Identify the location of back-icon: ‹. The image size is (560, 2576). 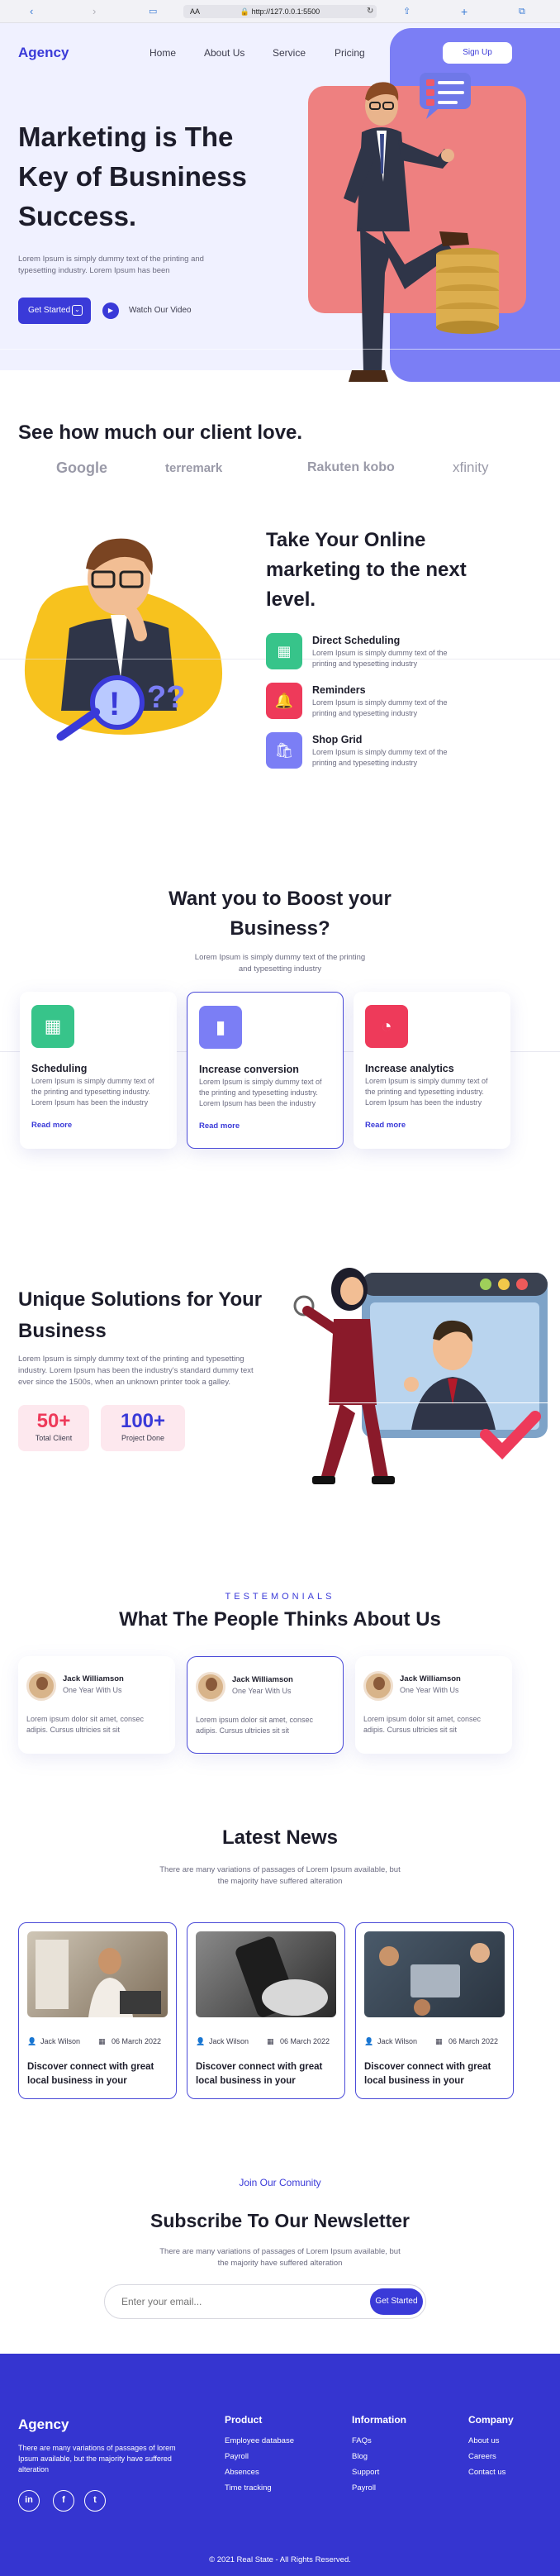
(31, 12).